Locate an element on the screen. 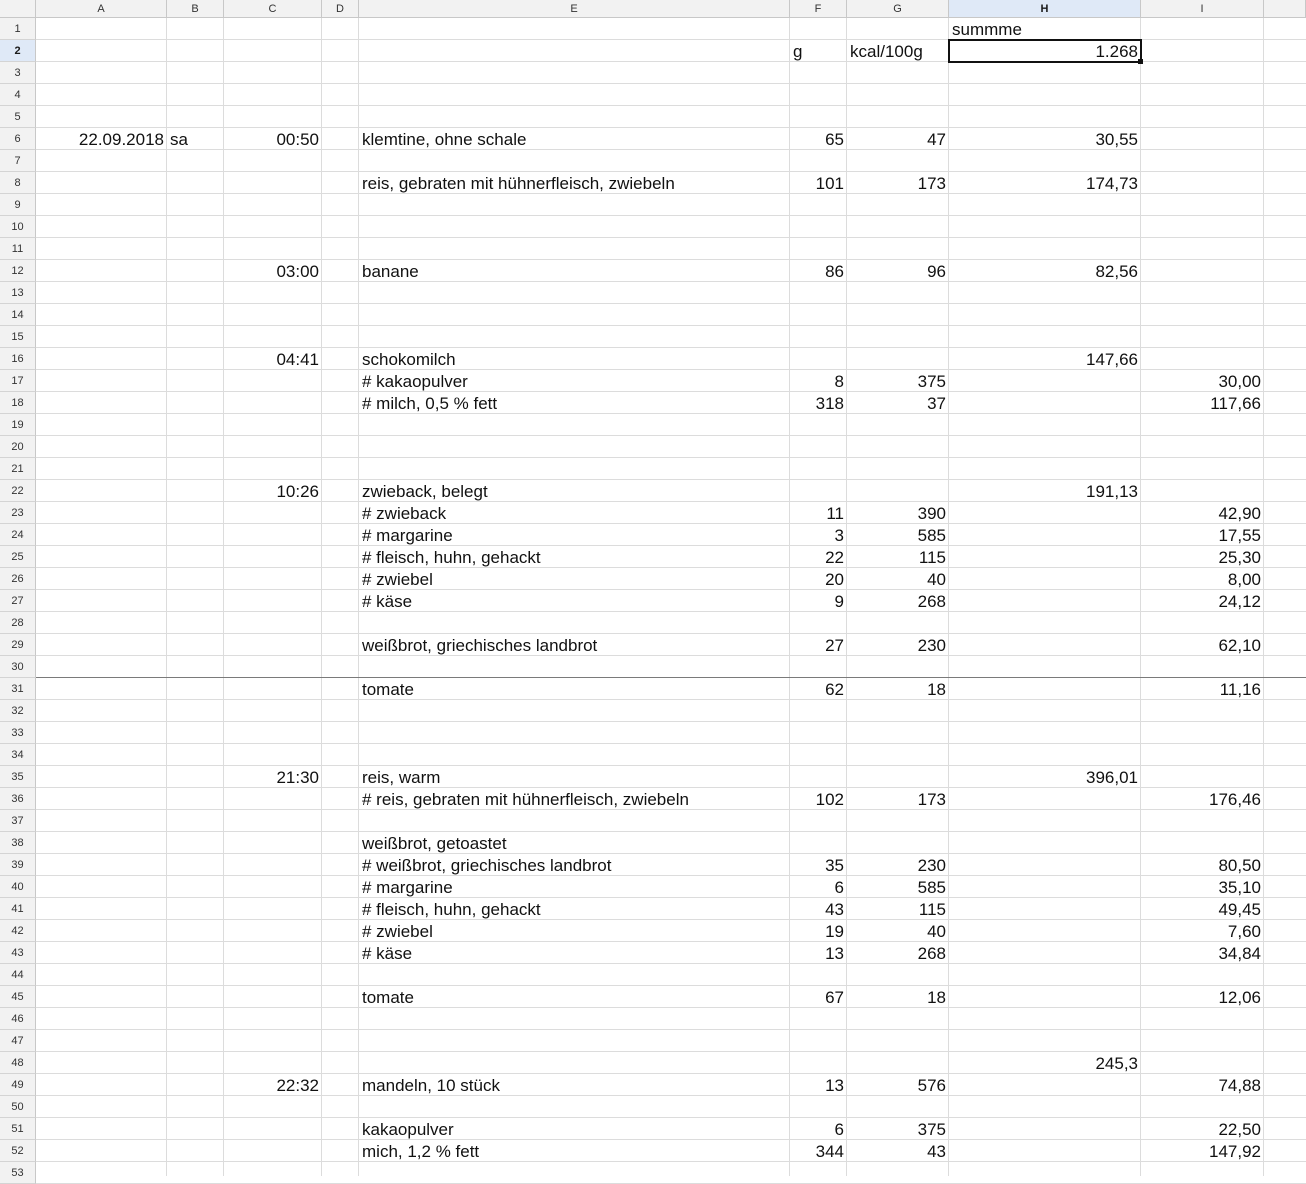 Image resolution: width=1306 pixels, height=1184 pixels. cell-g29: 230 is located at coordinates (898, 645).